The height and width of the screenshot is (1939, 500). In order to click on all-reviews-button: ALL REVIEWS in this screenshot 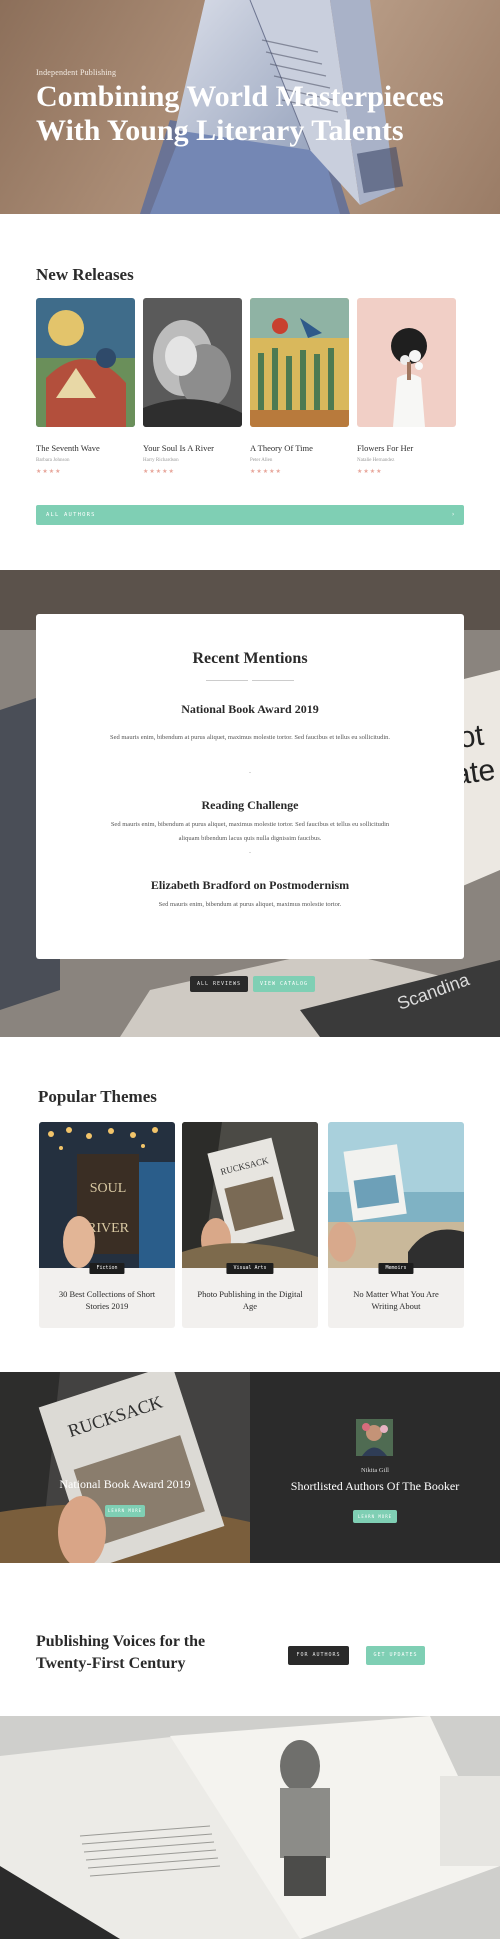, I will do `click(219, 984)`.